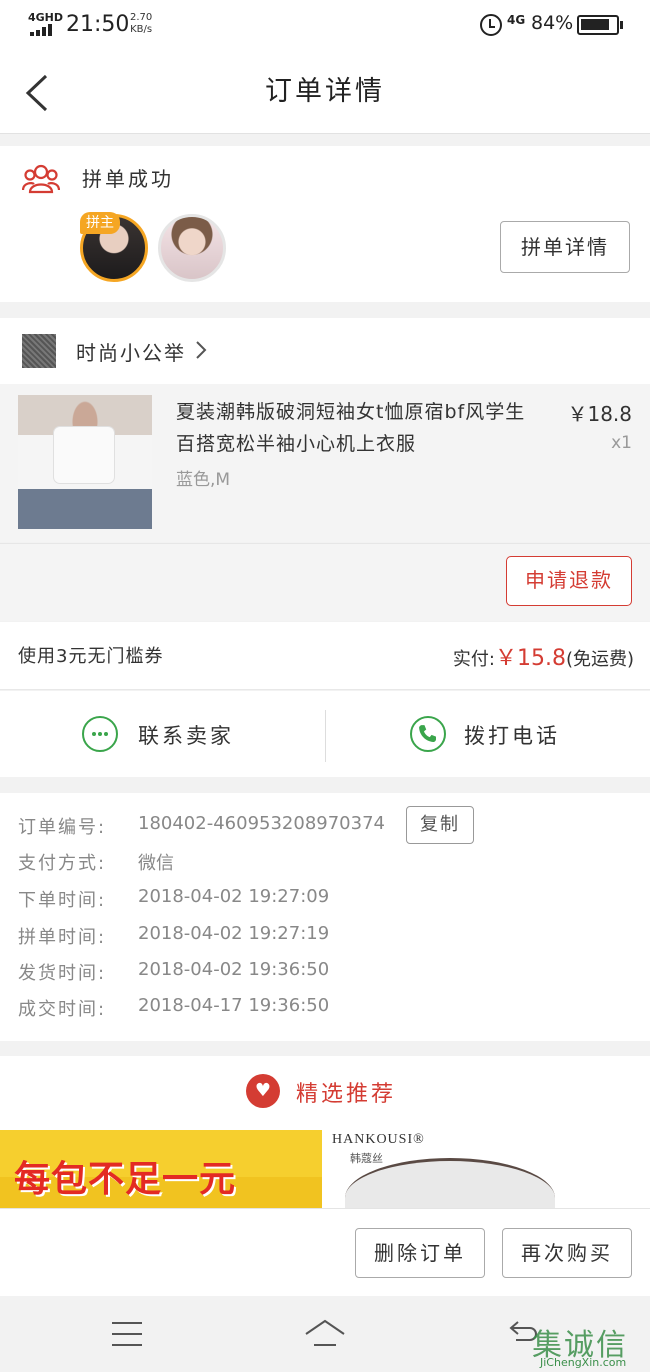 The width and height of the screenshot is (650, 1372). Describe the element at coordinates (621, 443) in the screenshot. I see `product-quantity: x1` at that location.